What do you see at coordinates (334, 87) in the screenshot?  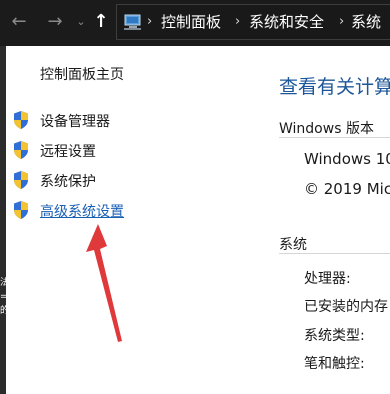 I see `page-title: 查看有关计算` at bounding box center [334, 87].